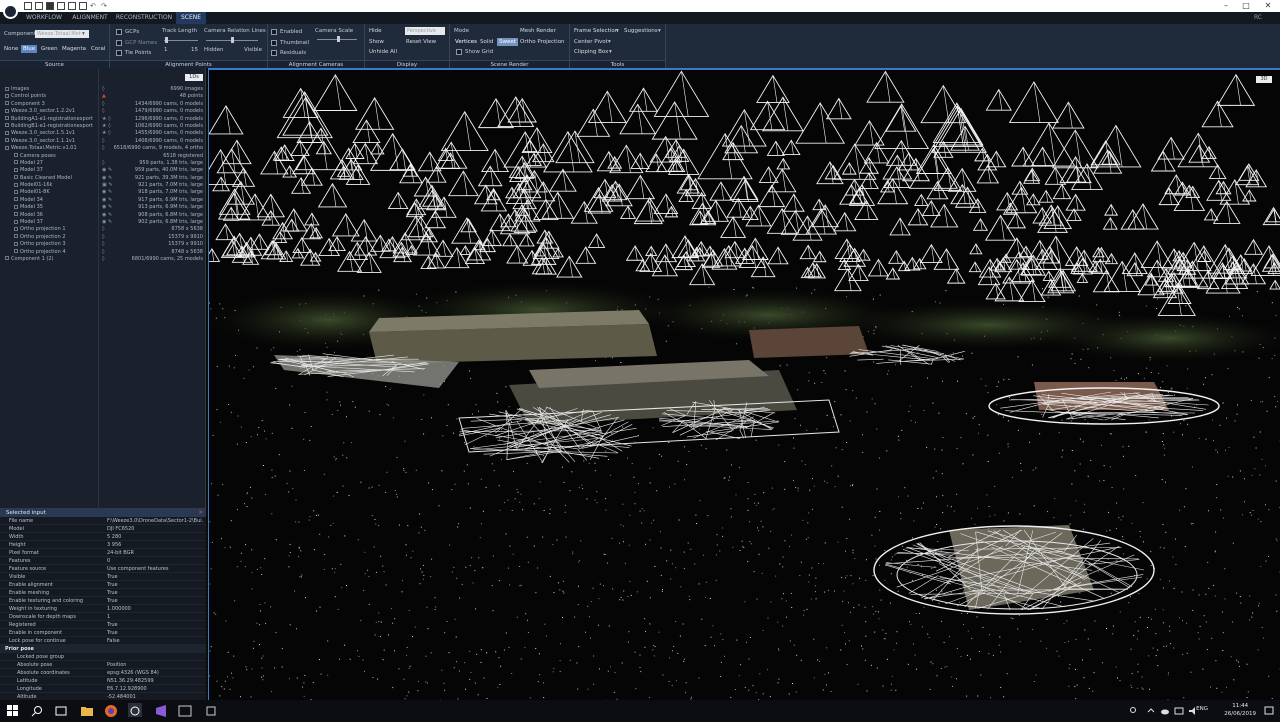 This screenshot has height=722, width=1280. I want to click on tree-item-value-row: ◊1479/6990 cams, 0 models, so click(152, 111).